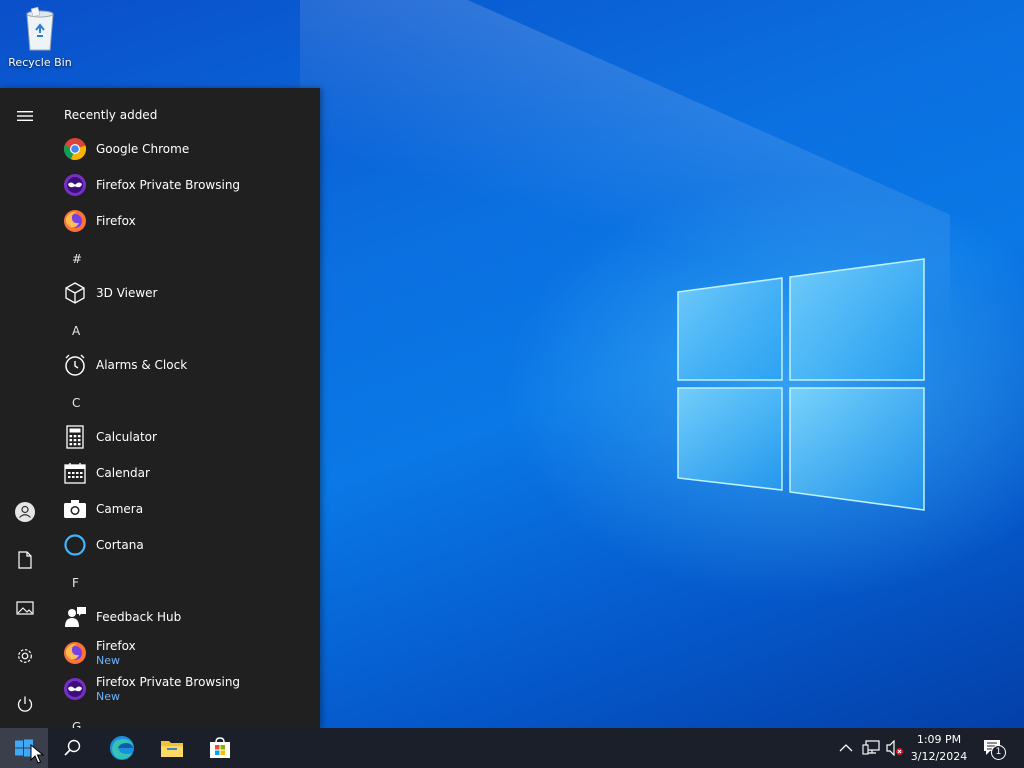  I want to click on volume-button, so click(895, 748).